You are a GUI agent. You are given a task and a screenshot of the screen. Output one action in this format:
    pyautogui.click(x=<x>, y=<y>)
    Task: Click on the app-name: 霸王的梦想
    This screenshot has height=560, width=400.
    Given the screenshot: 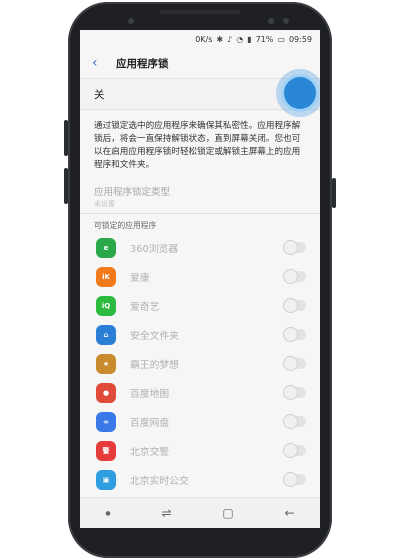 What is the action you would take?
    pyautogui.click(x=154, y=365)
    